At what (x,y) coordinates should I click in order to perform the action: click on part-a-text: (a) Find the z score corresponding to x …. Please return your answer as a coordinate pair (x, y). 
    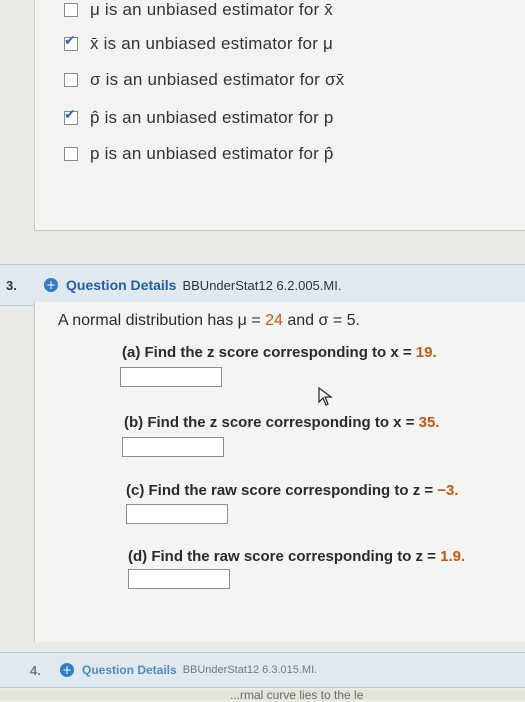
    Looking at the image, I should click on (269, 352).